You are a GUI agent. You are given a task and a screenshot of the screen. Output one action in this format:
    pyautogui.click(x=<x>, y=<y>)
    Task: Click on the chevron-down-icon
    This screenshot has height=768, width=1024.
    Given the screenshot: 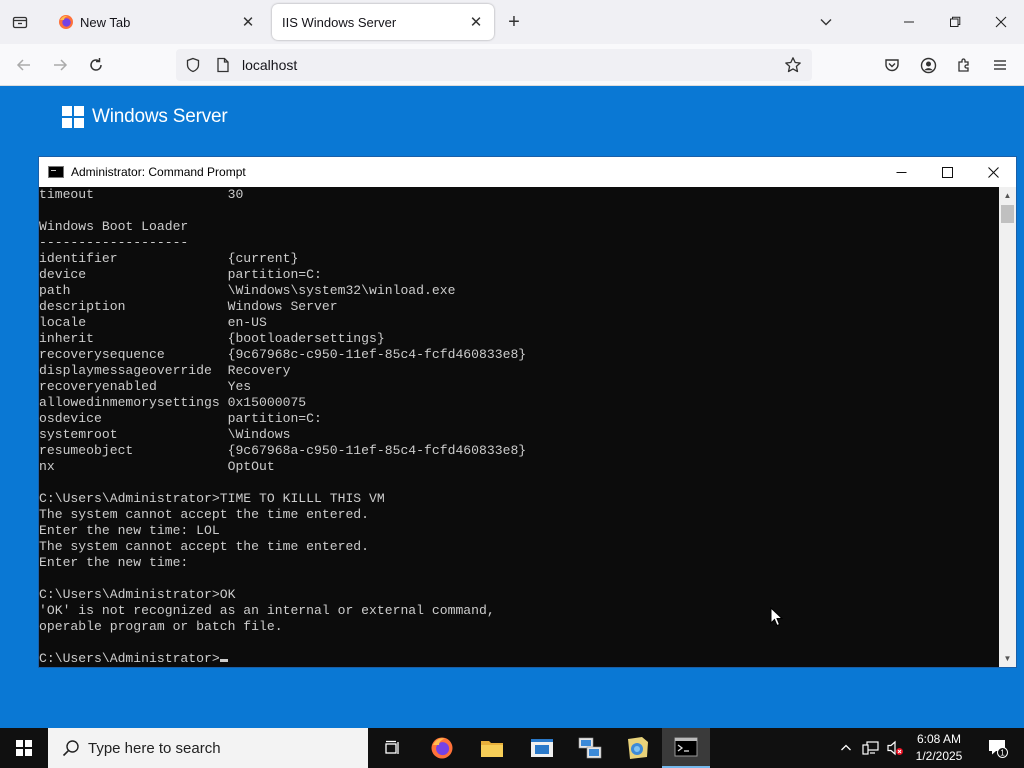 What is the action you would take?
    pyautogui.click(x=826, y=22)
    